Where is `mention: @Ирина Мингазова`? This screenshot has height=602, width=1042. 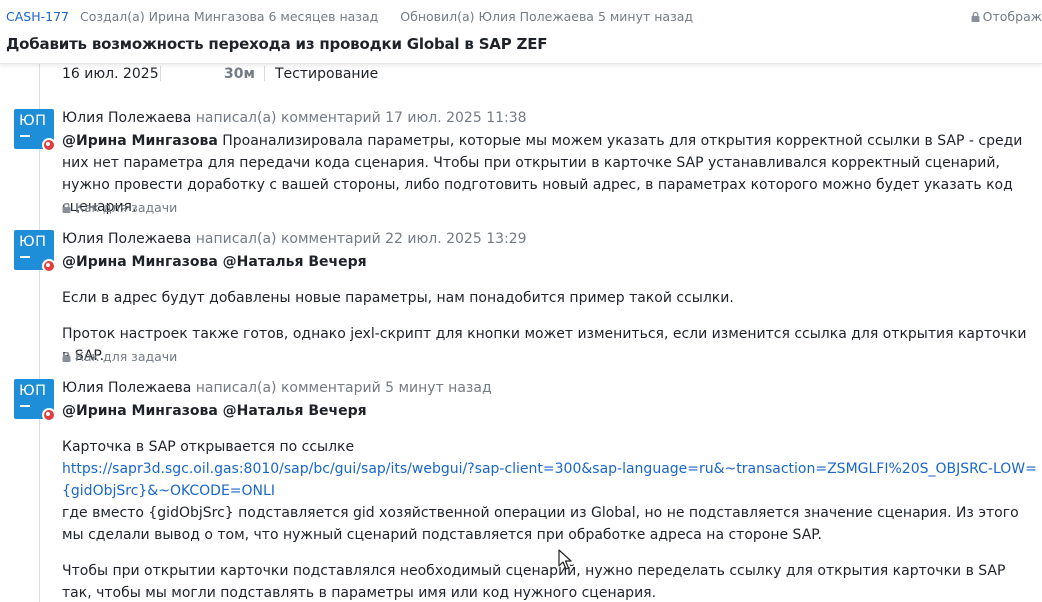 mention: @Ирина Мингазова is located at coordinates (140, 141).